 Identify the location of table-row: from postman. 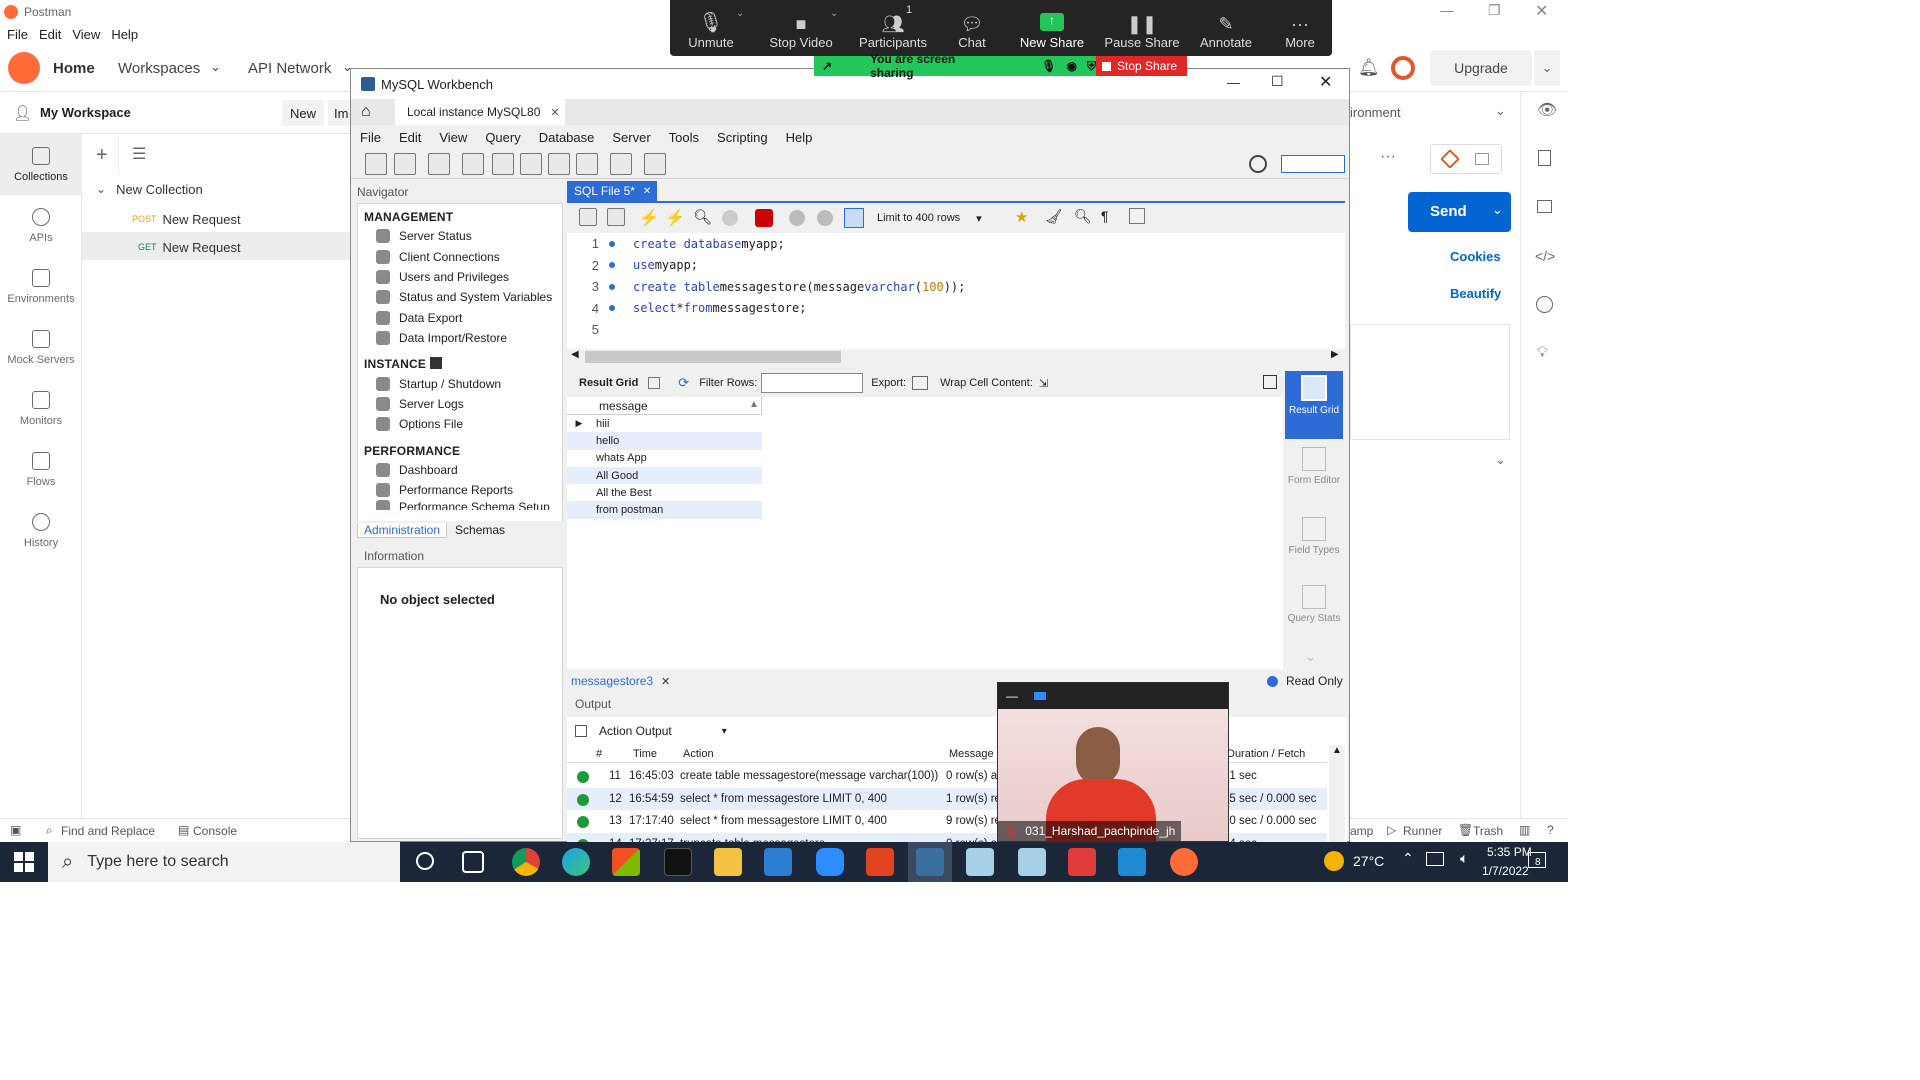
(664, 510).